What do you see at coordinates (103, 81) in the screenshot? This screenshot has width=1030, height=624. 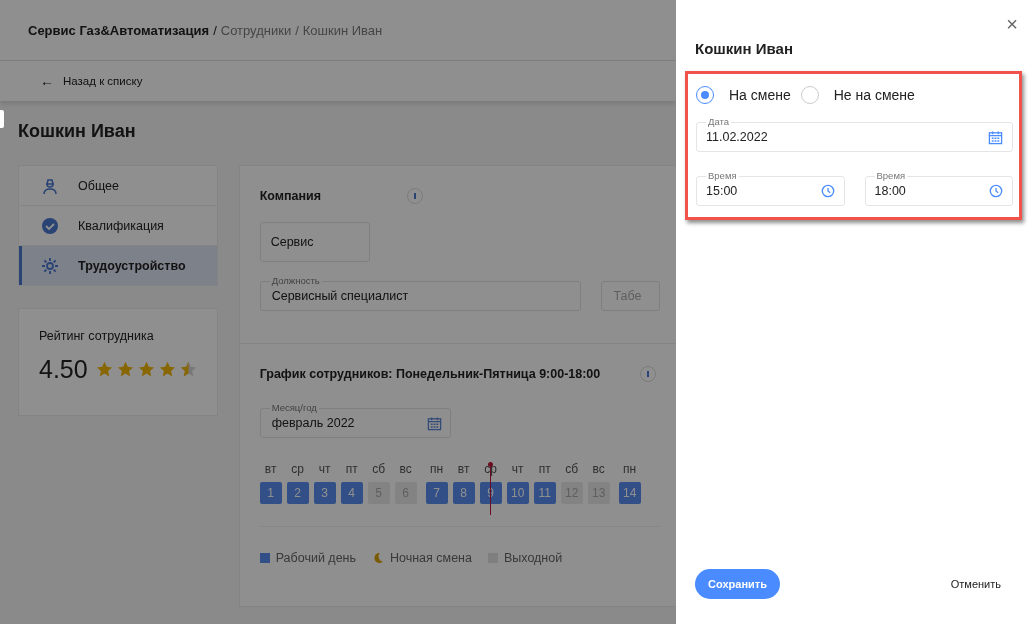 I see `back-link: Назад к списку` at bounding box center [103, 81].